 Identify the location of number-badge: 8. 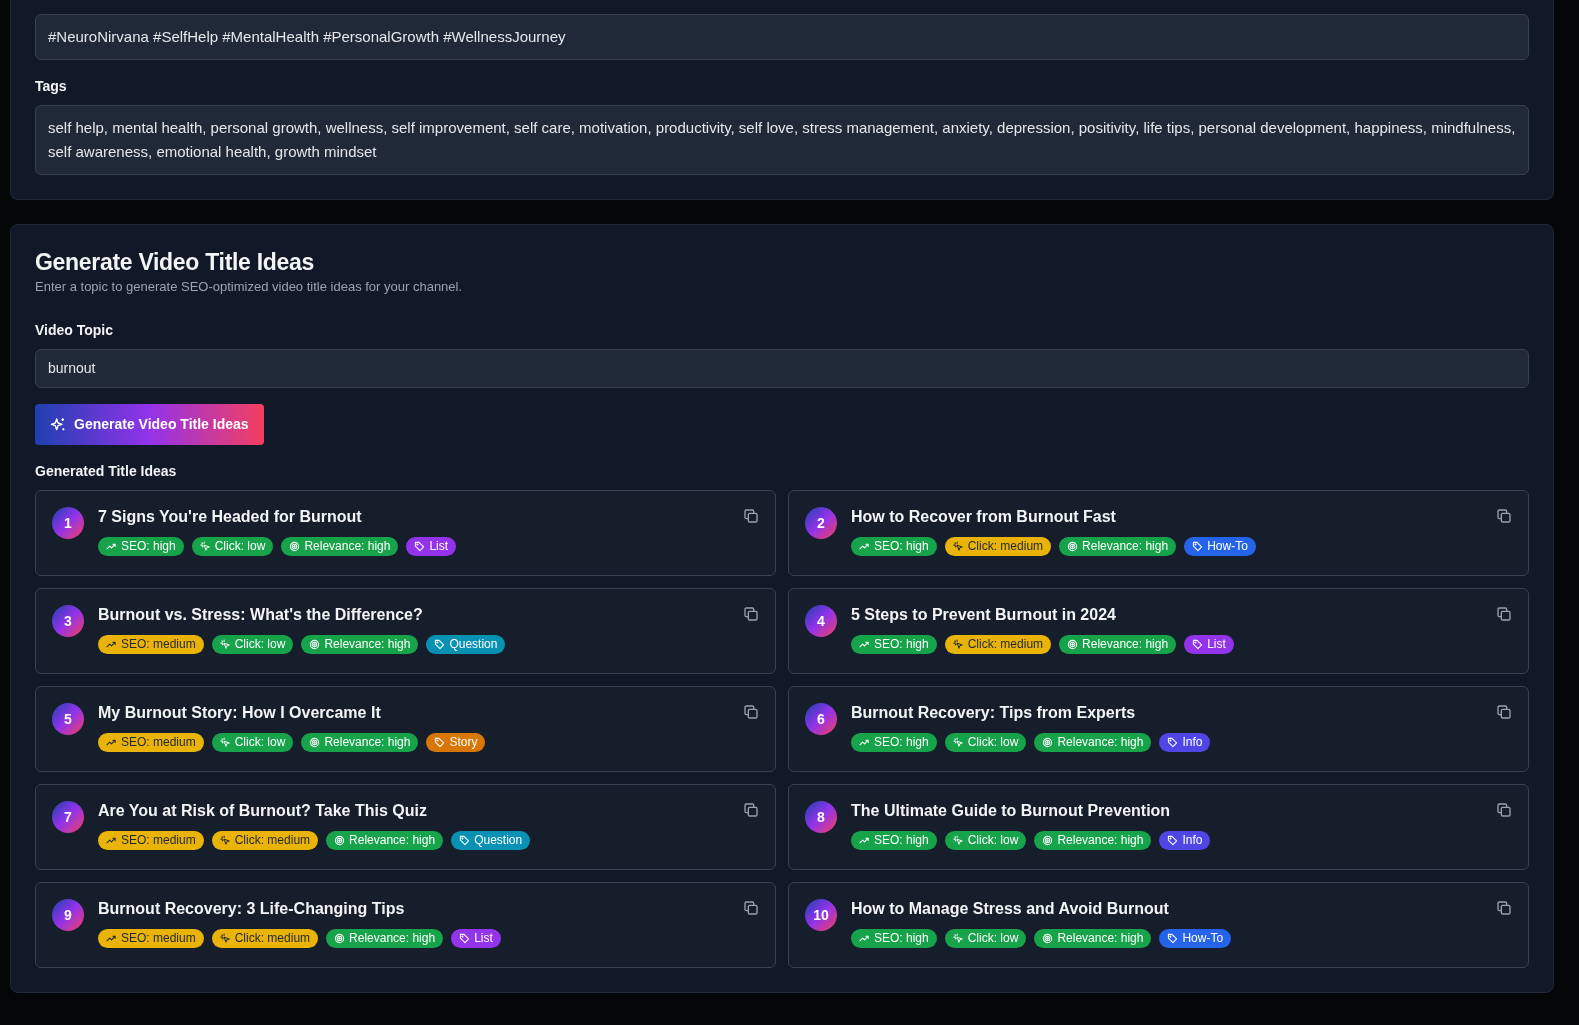
(821, 817).